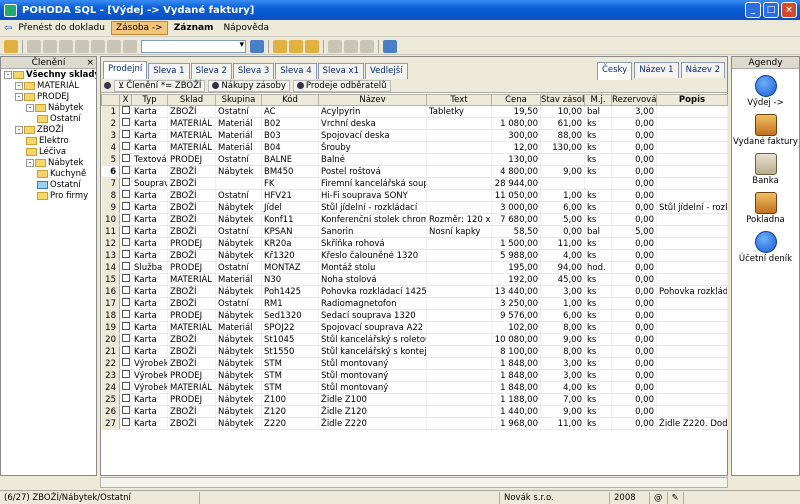 This screenshot has height=504, width=800. Describe the element at coordinates (562, 100) in the screenshot. I see `column-header: Stav zásoby` at that location.